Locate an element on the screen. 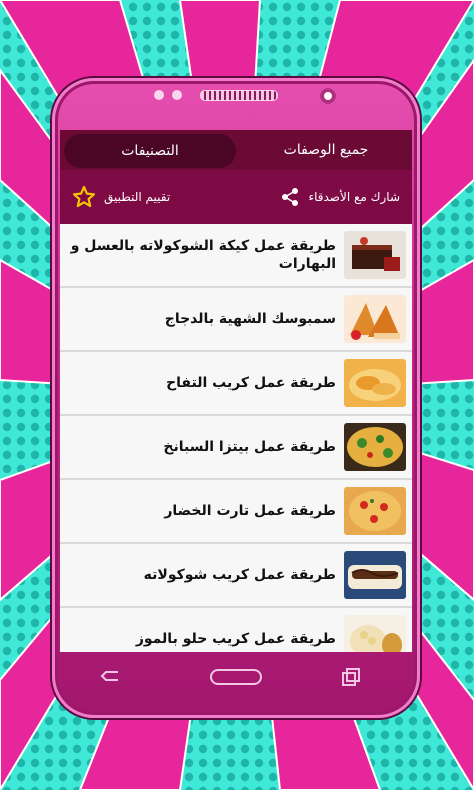 The image size is (474, 790). rate-button: تقييم التطبيق is located at coordinates (121, 197).